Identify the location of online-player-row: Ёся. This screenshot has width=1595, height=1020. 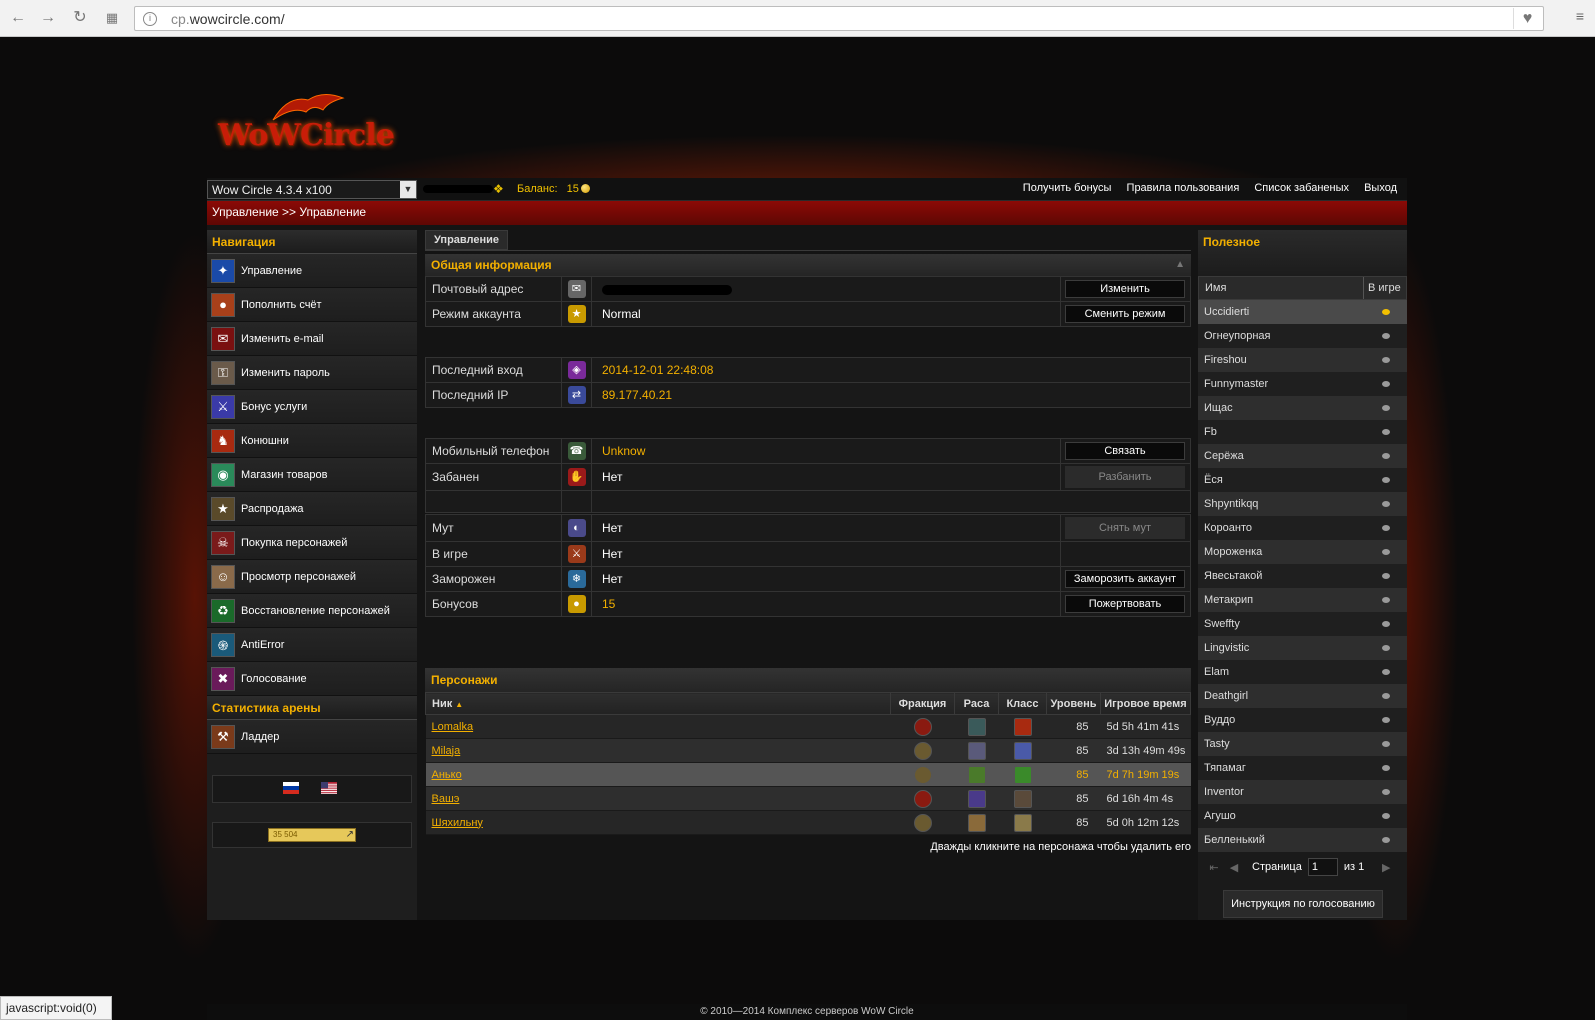
(1302, 480).